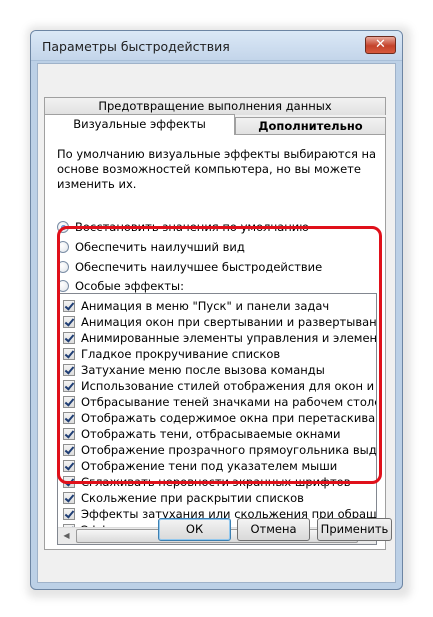 The width and height of the screenshot is (433, 617). What do you see at coordinates (160, 247) in the screenshot?
I see `radio-label: Обеспечить наилучший вид` at bounding box center [160, 247].